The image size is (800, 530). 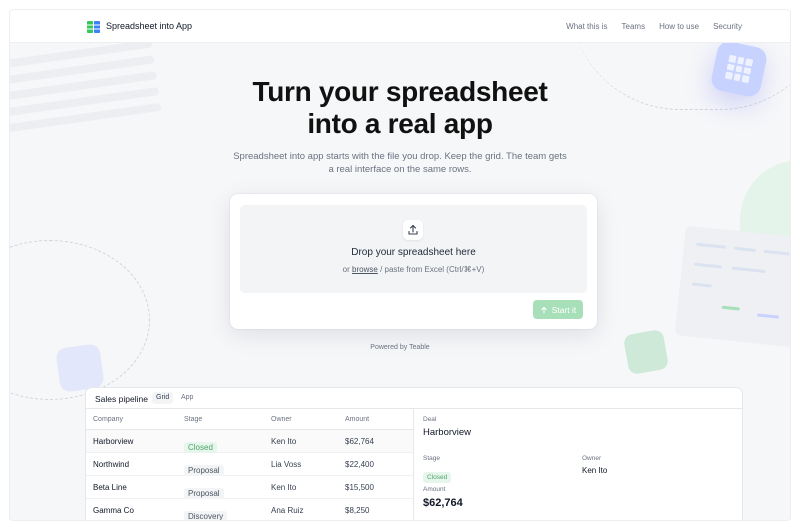 What do you see at coordinates (765, 230) in the screenshot?
I see `decorative-blob` at bounding box center [765, 230].